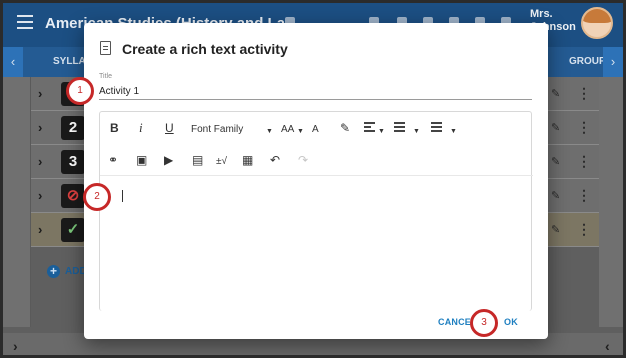 The width and height of the screenshot is (626, 358). I want to click on unit-number-icon: 2, so click(73, 128).